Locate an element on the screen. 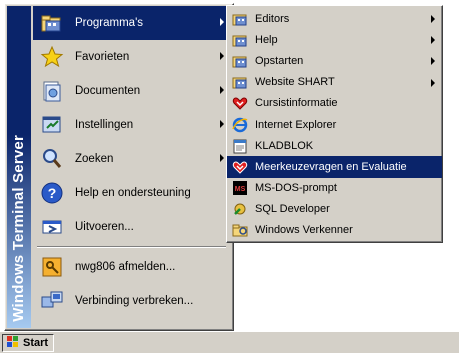  run-icon is located at coordinates (52, 227).